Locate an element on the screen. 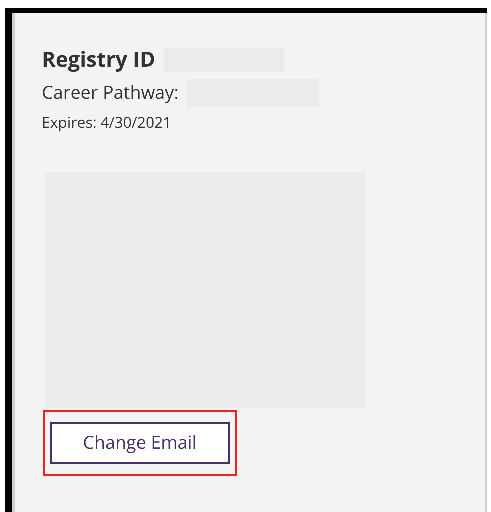  expires-text: Expires: 4/30/2021 is located at coordinates (107, 123).